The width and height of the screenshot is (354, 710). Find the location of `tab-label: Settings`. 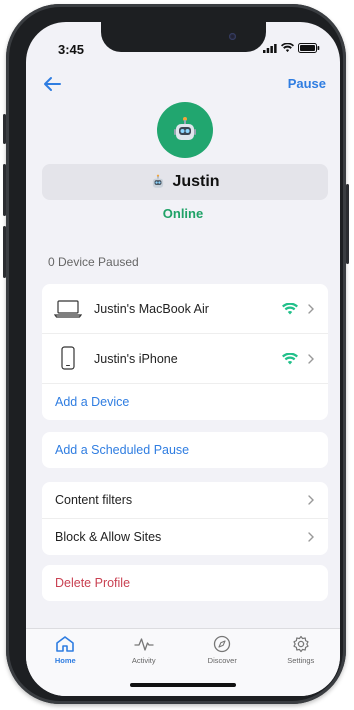

tab-label: Settings is located at coordinates (301, 660).